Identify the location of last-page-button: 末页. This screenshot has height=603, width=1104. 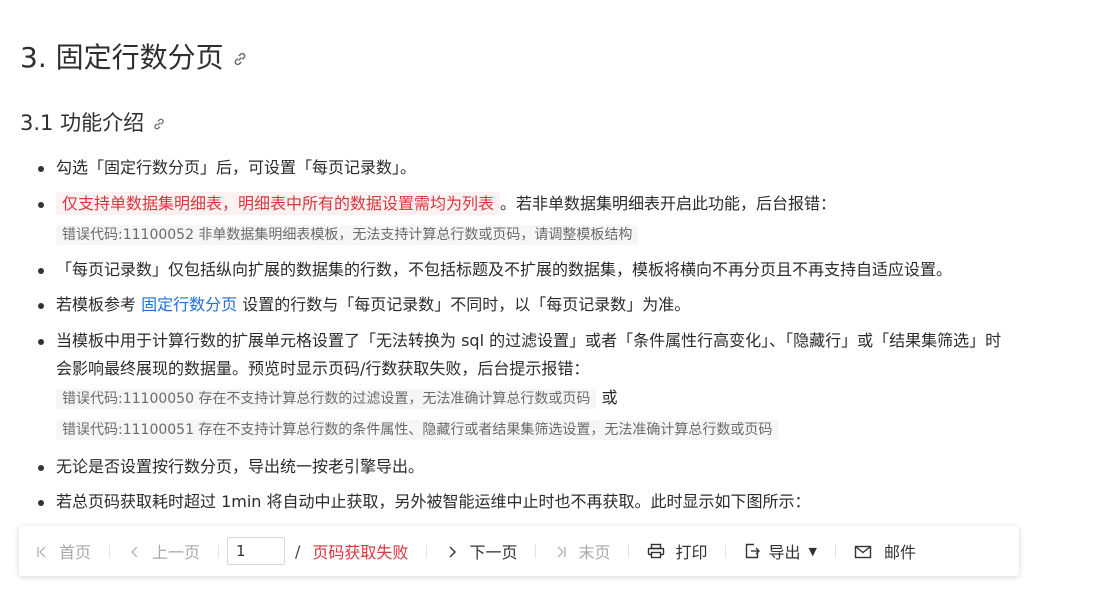
(582, 551).